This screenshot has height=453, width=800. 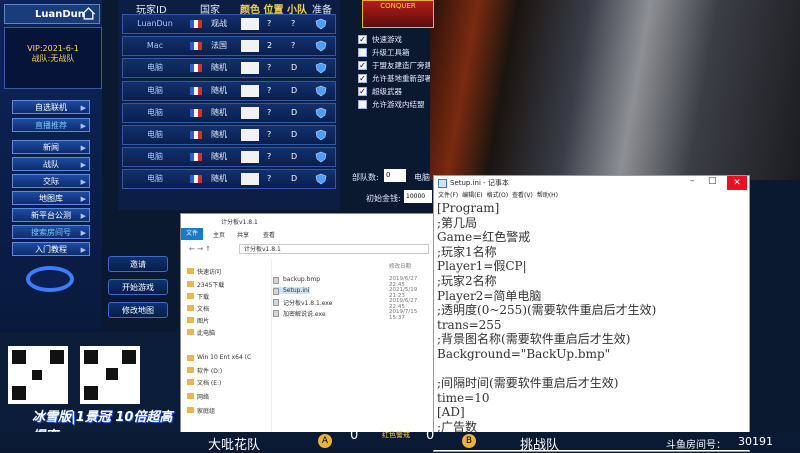 I want to click on notepad-menu-item: 查看(V), so click(x=522, y=195).